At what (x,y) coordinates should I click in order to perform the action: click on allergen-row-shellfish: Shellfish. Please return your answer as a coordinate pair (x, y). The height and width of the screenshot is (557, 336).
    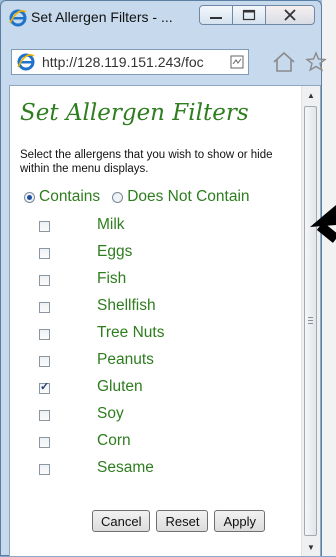
    Looking at the image, I should click on (155, 307).